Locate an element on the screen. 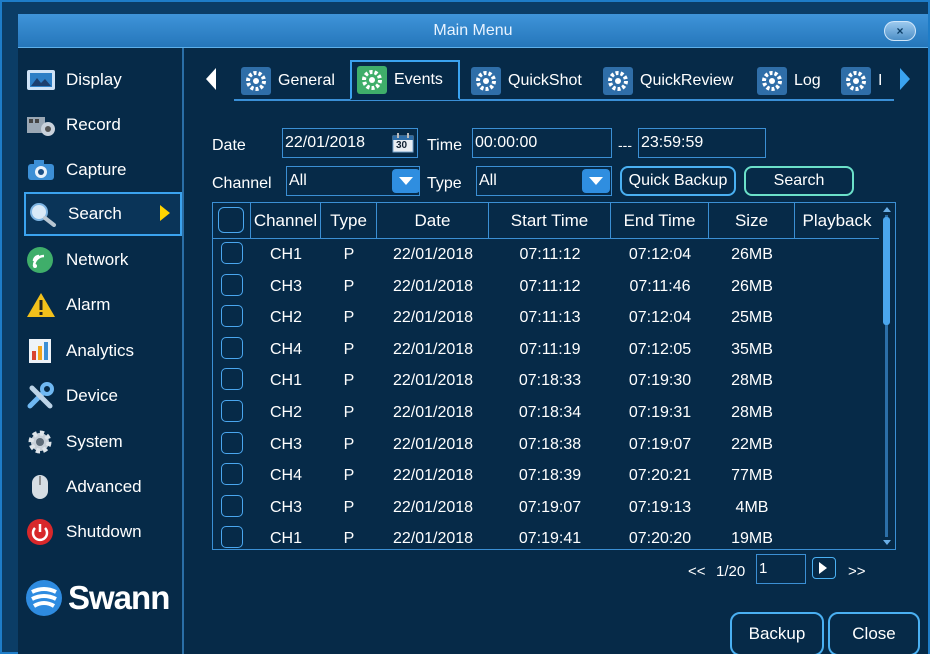  col-end-time: End Time is located at coordinates (660, 221).